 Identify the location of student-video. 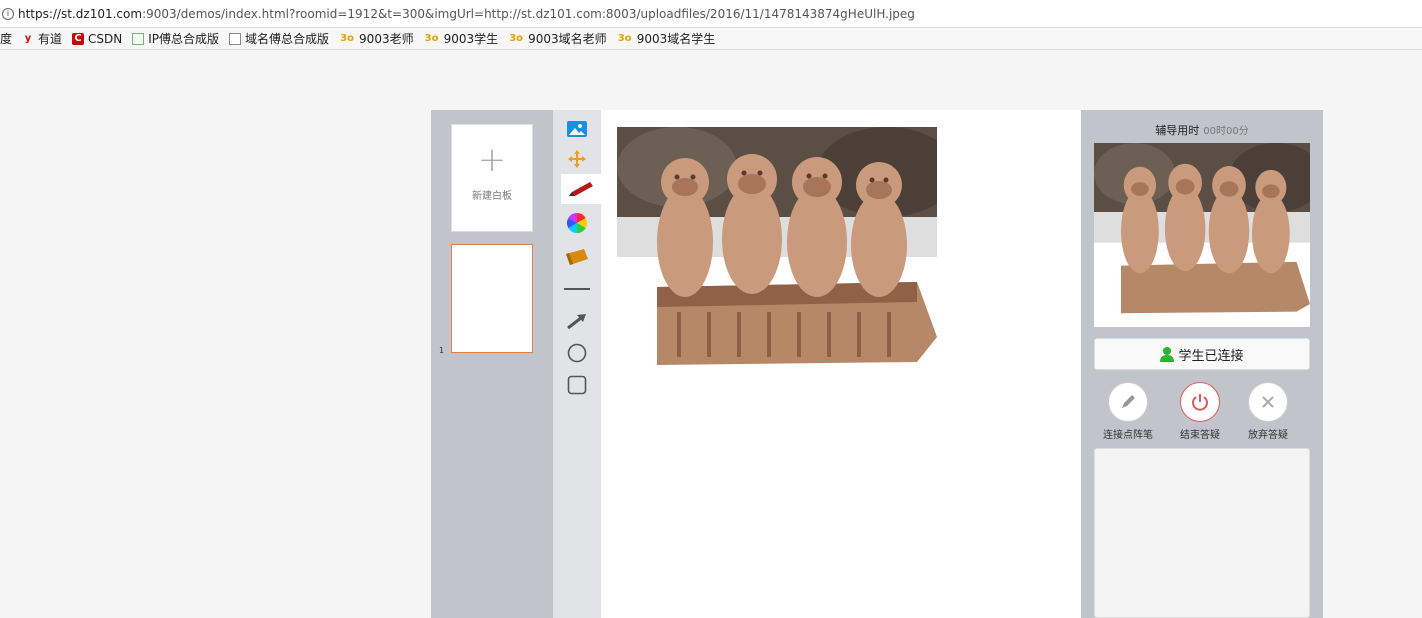
(1209, 235).